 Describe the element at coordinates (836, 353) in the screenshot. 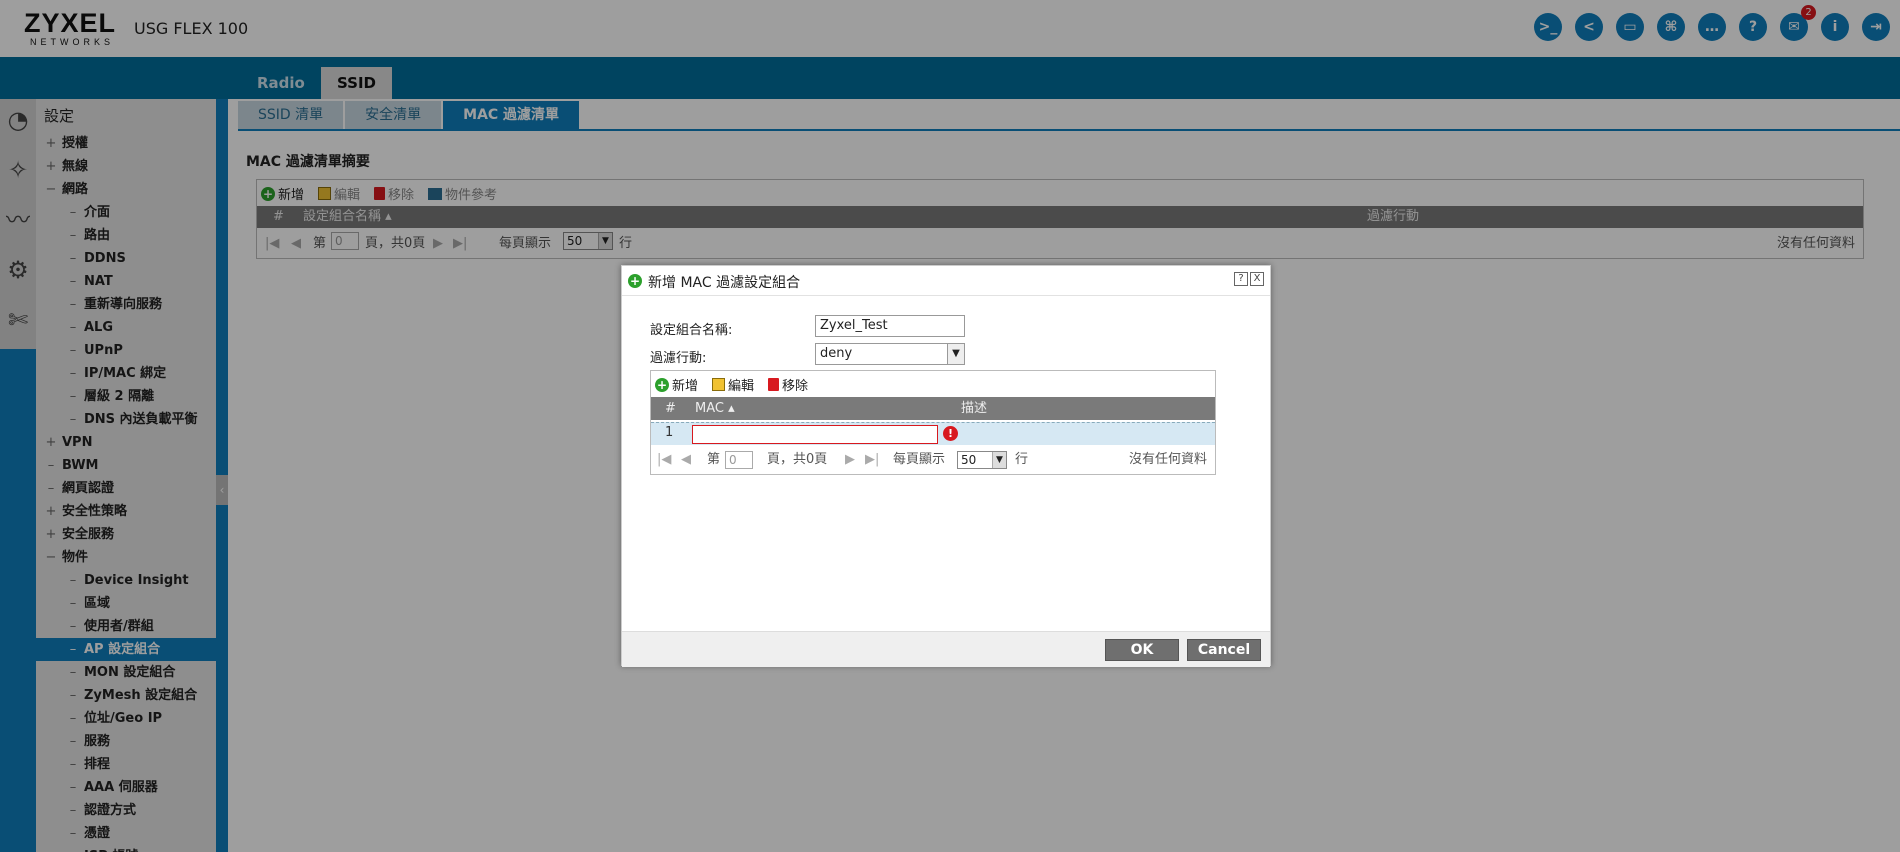

I see `filter-action-value: deny` at that location.